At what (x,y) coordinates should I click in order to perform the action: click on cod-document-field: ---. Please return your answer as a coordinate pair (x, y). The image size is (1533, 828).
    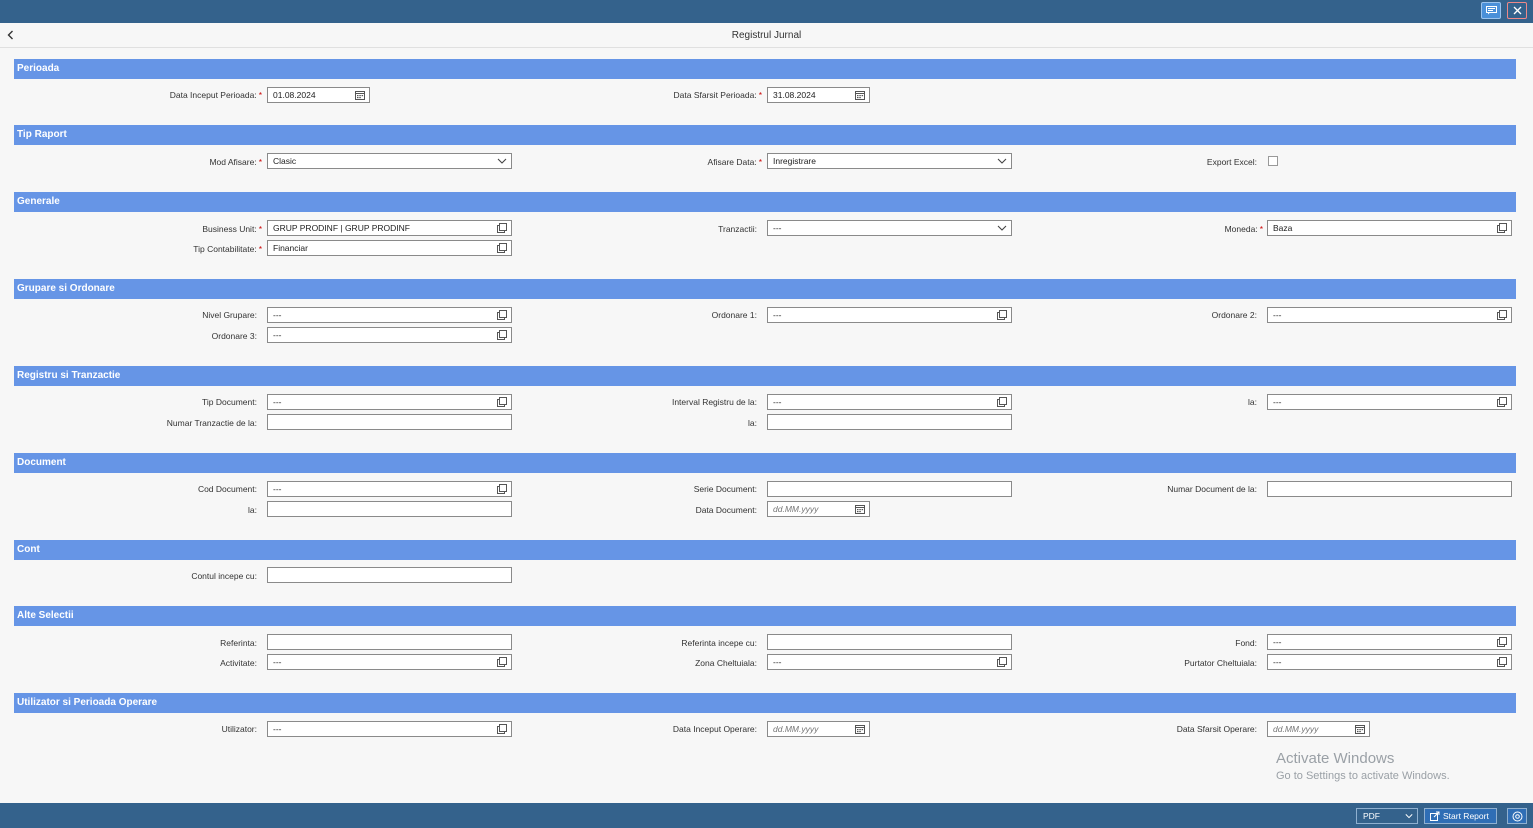
    Looking at the image, I should click on (389, 489).